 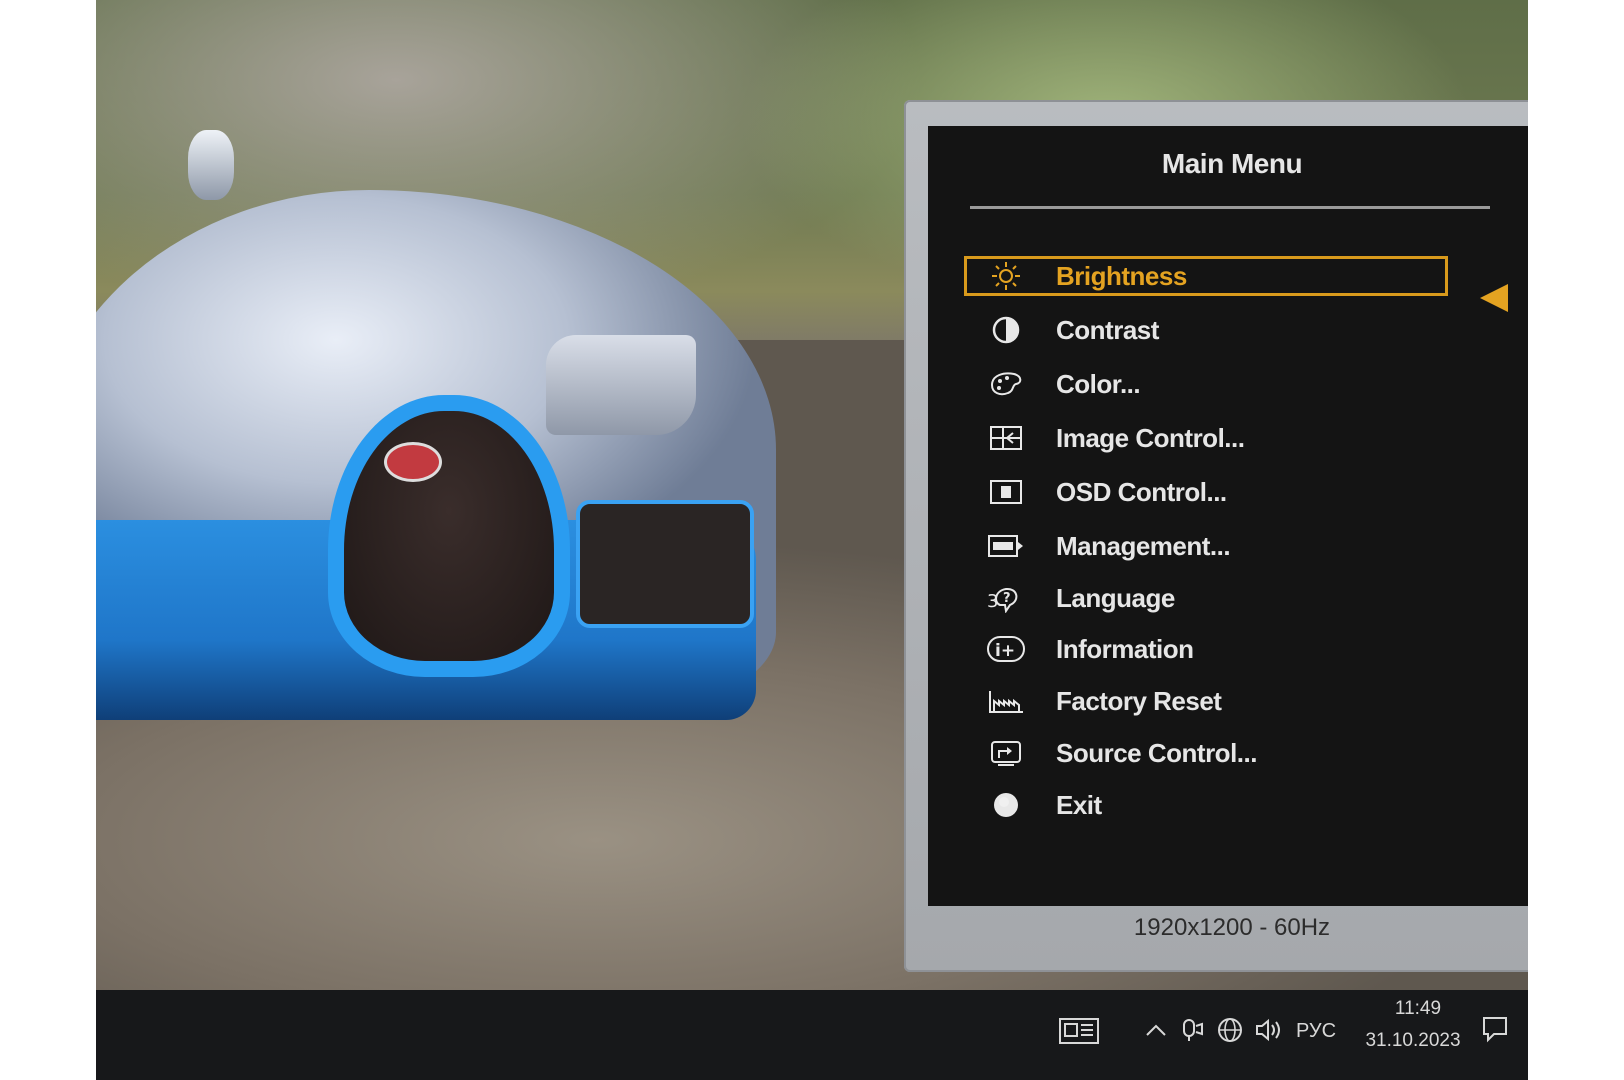 What do you see at coordinates (1079, 1033) in the screenshot?
I see `news-widget-icon` at bounding box center [1079, 1033].